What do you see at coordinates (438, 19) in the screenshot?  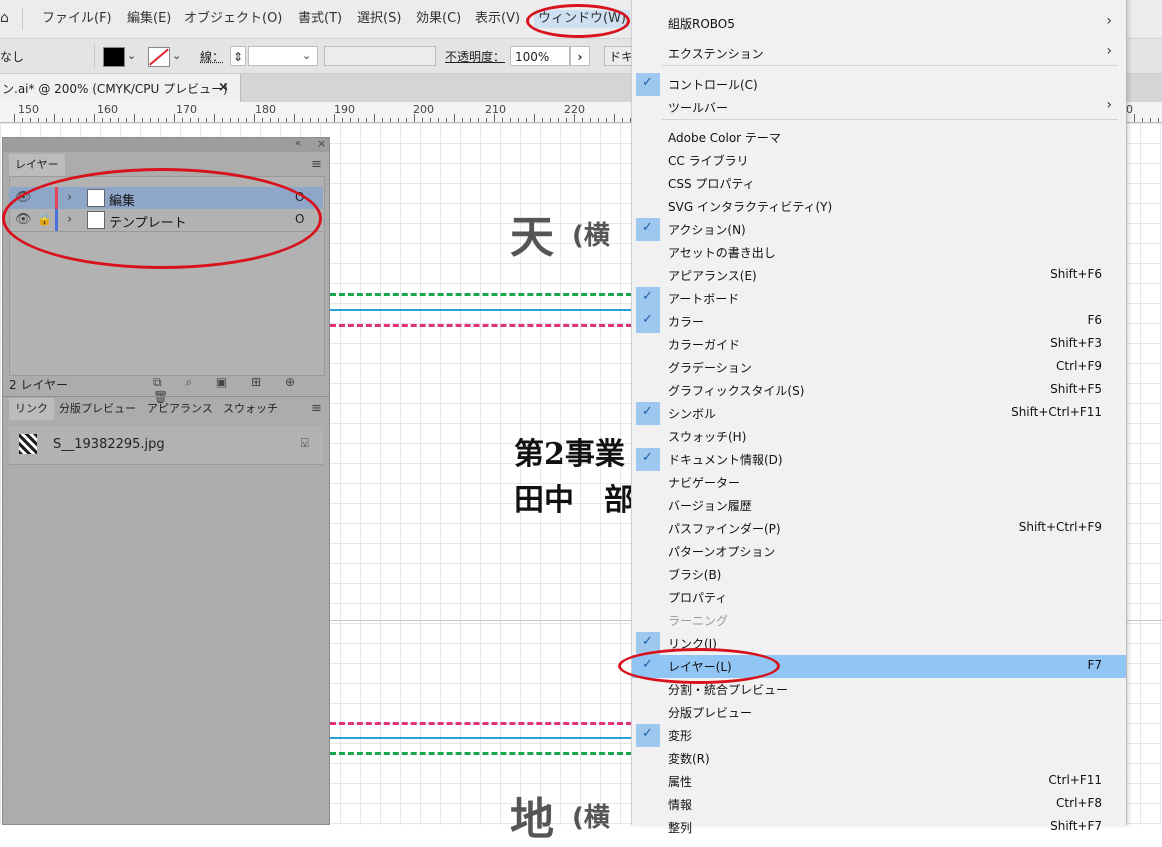 I see `menu-effect: 効果(C)` at bounding box center [438, 19].